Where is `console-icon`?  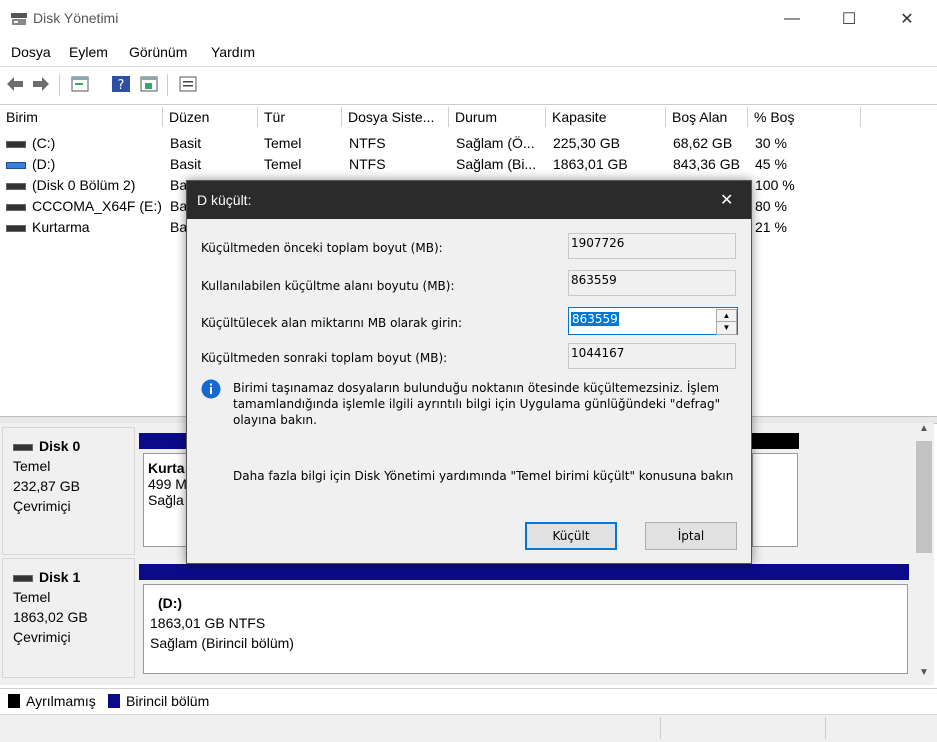
console-icon is located at coordinates (149, 84).